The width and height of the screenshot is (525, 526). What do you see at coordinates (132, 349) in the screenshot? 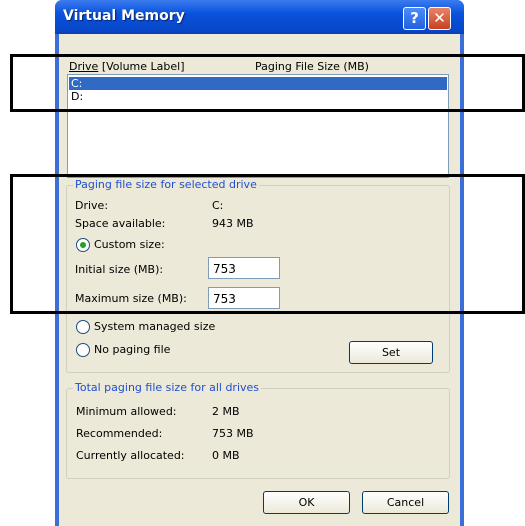
I see `no-paging-file-label: No paging file` at bounding box center [132, 349].